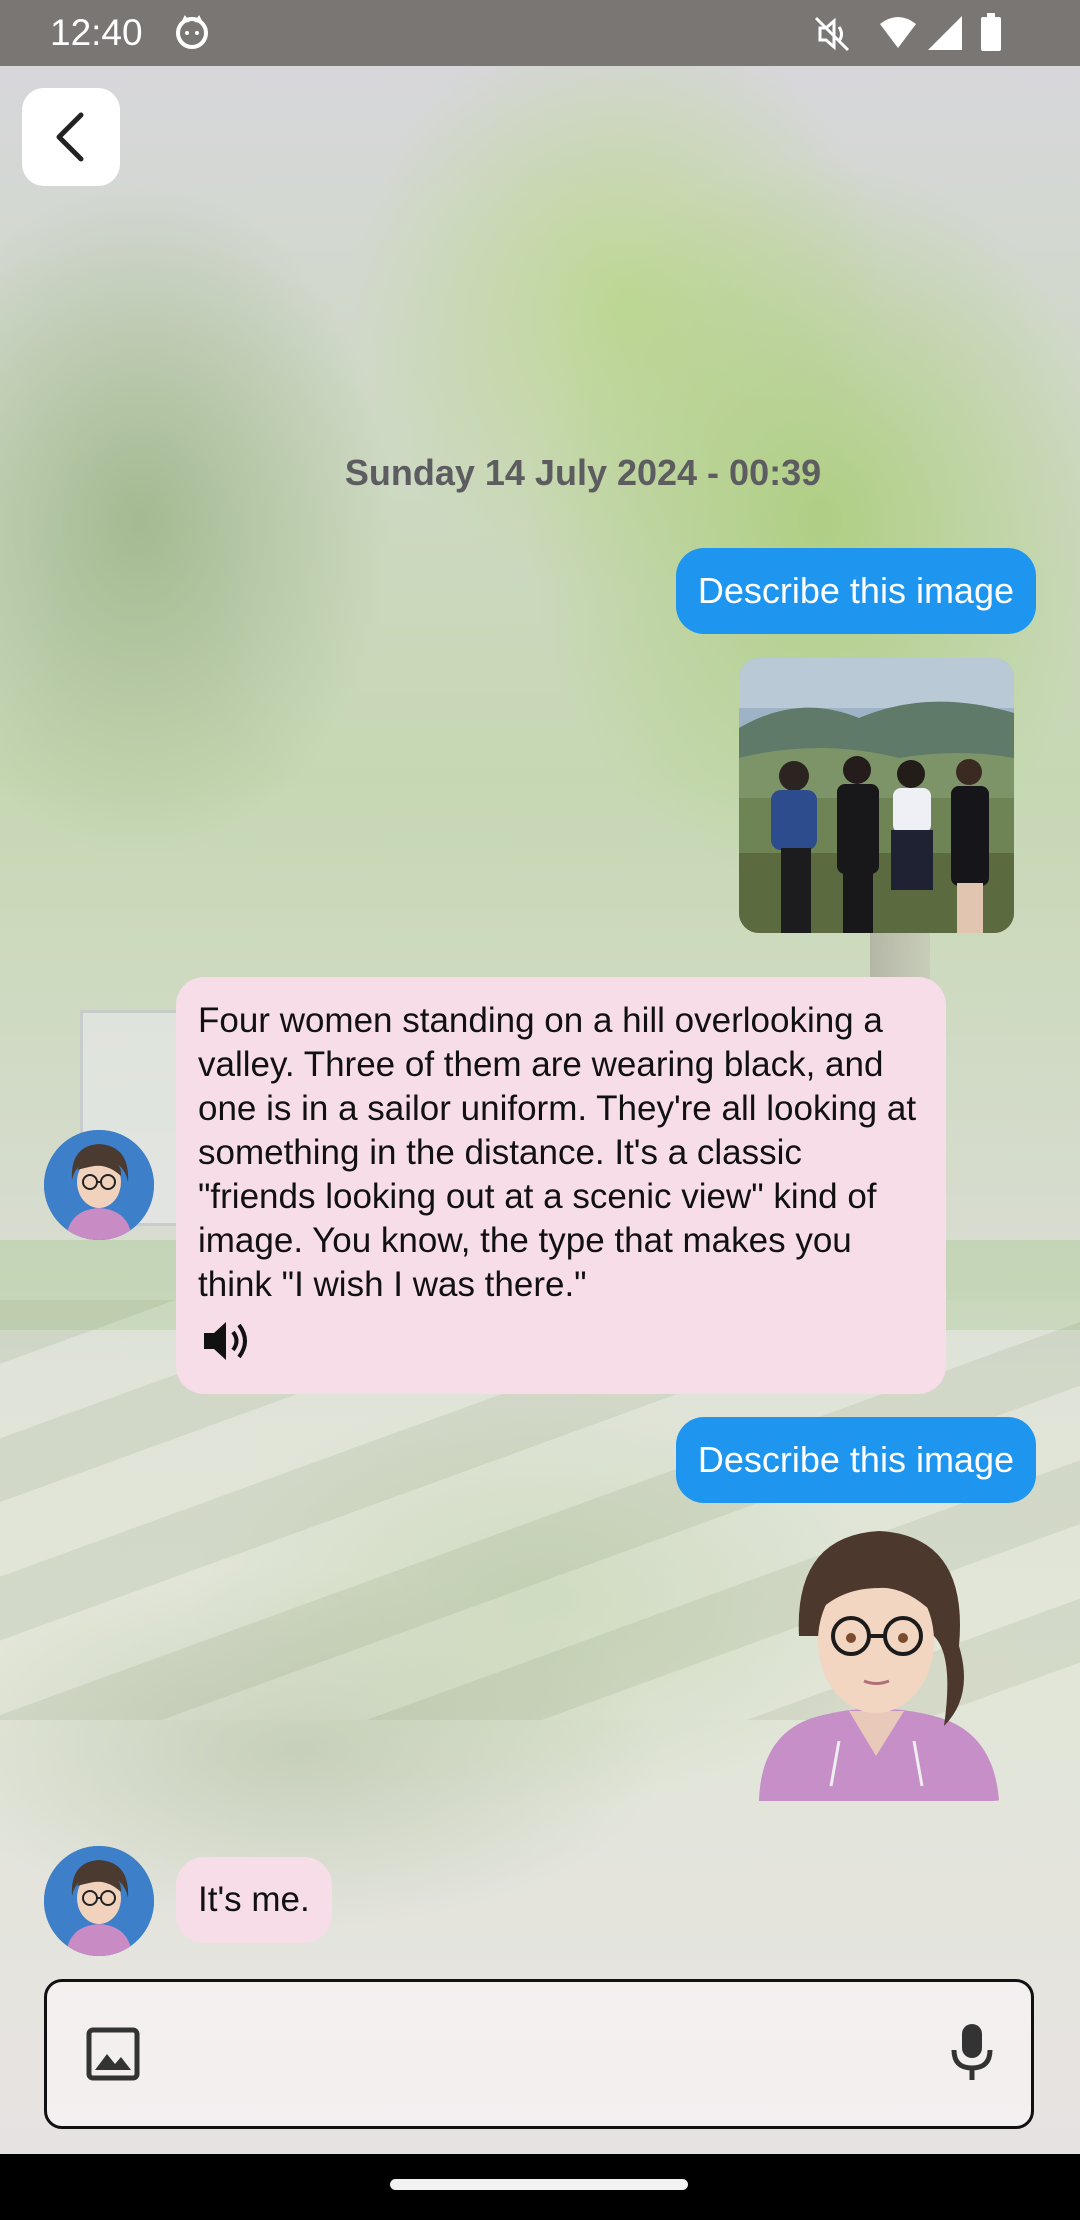 This screenshot has height=2220, width=1080. Describe the element at coordinates (583, 472) in the screenshot. I see `chat-date-header: Sunday 14 July 2024 - 00:39` at that location.